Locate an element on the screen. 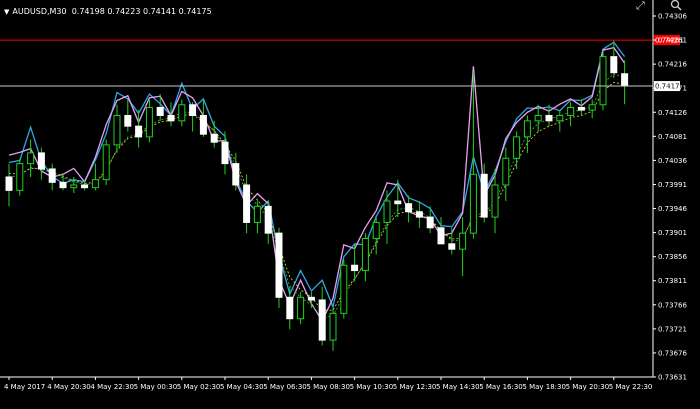  x-tick-label: 5 May 12:30 is located at coordinates (415, 387).